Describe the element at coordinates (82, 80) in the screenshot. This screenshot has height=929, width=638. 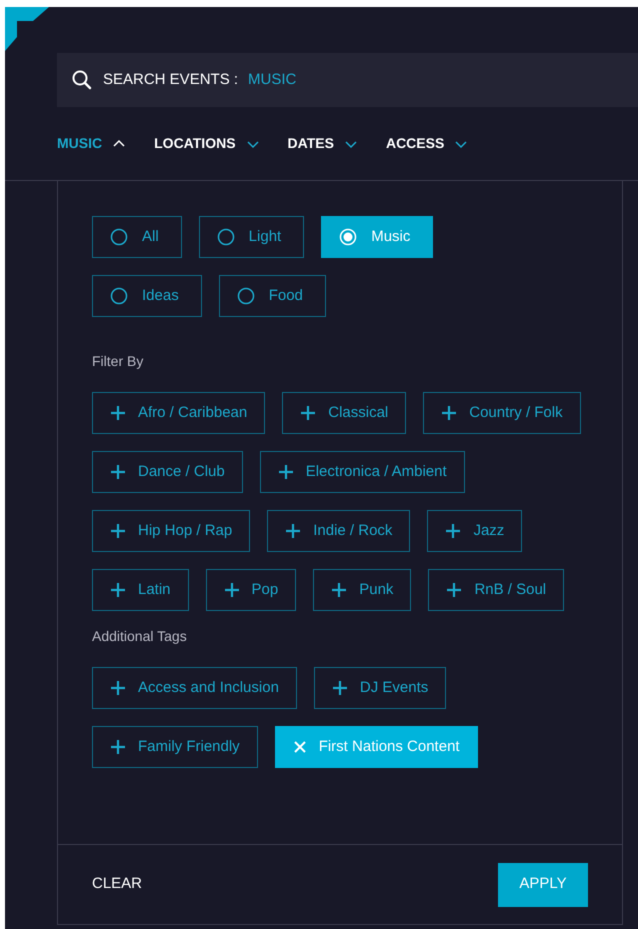
I see `search-icon` at that location.